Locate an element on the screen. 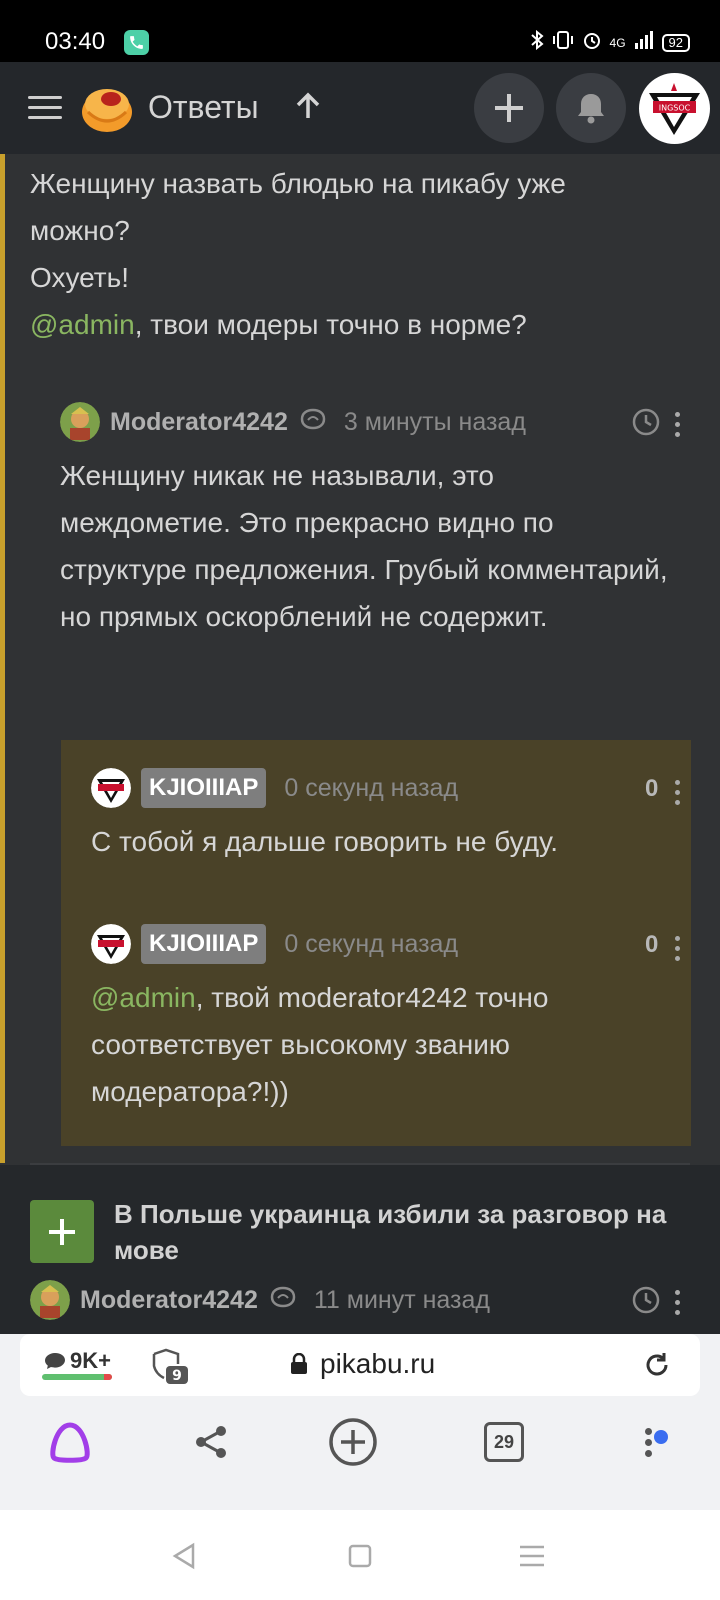 Image resolution: width=720 pixels, height=1600 pixels. plus-circle-icon is located at coordinates (353, 1442).